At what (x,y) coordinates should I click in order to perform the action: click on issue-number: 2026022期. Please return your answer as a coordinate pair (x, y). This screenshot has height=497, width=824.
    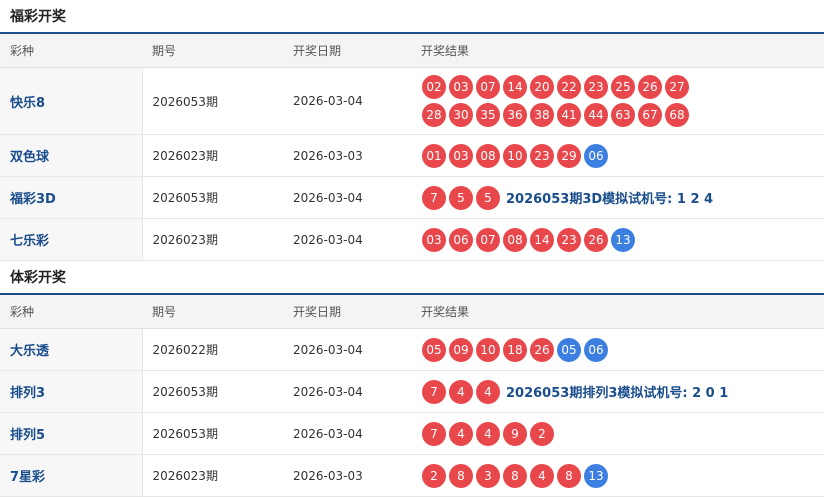
    Looking at the image, I should click on (212, 349).